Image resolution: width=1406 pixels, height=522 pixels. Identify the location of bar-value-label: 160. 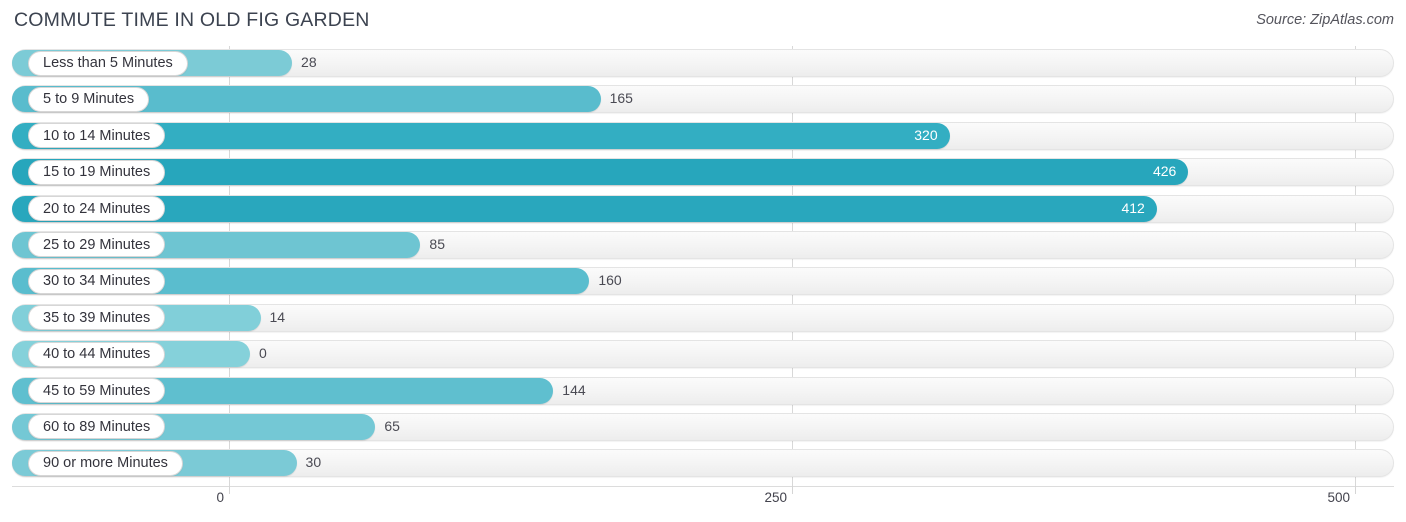
(610, 280).